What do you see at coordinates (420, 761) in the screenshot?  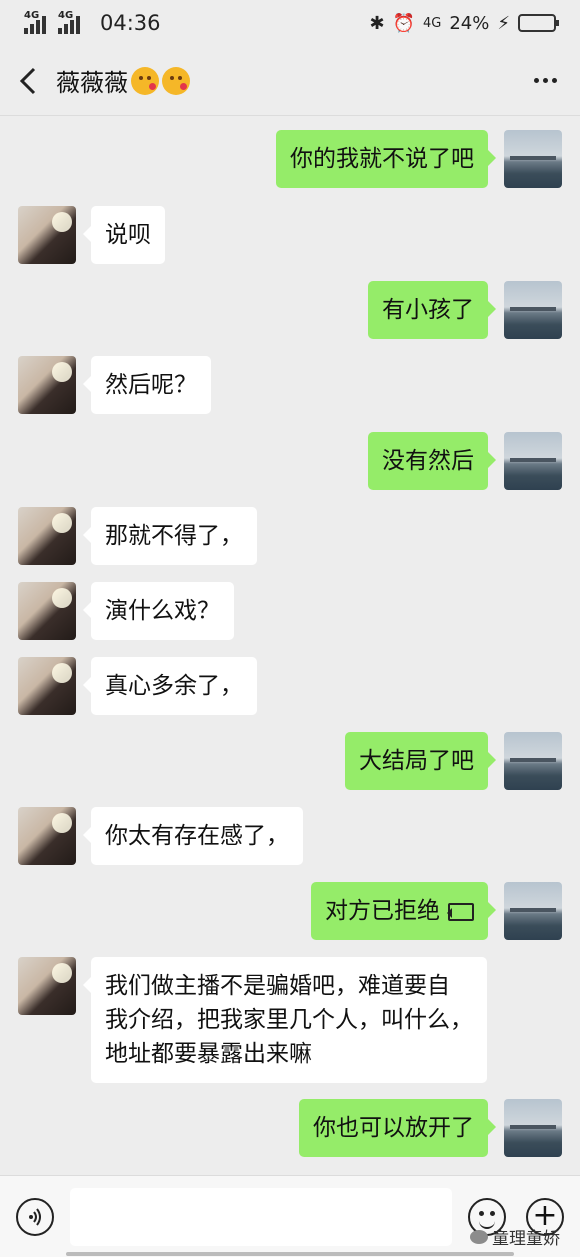 I see `sent-message-bubble: 大结局了吧` at bounding box center [420, 761].